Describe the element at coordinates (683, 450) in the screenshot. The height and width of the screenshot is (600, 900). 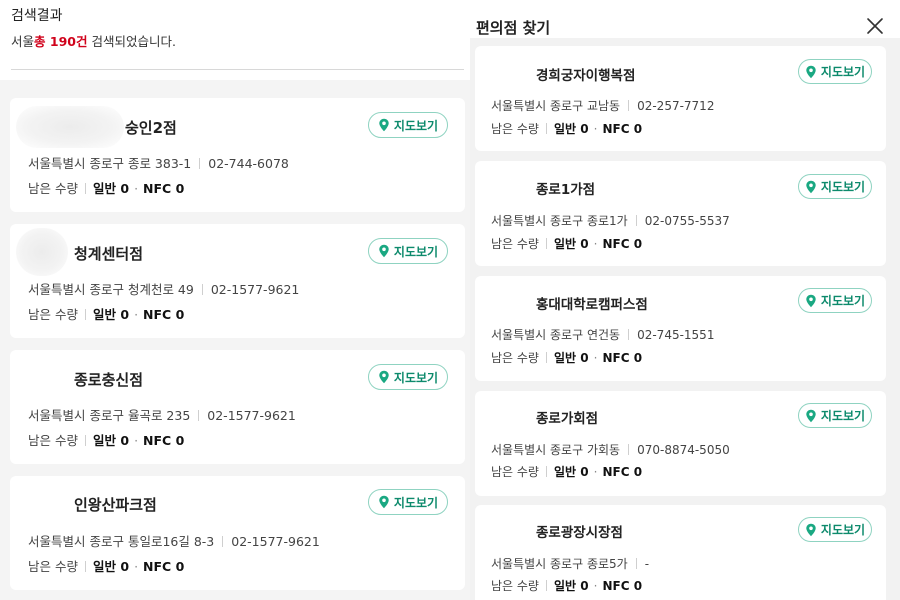
I see `store-phone: 070-8874-5050` at that location.